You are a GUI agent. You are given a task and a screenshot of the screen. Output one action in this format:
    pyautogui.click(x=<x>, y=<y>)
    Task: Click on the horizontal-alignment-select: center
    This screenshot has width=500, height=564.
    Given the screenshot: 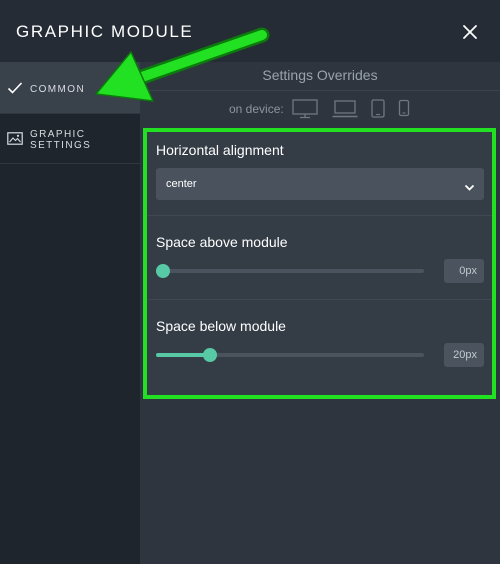 What is the action you would take?
    pyautogui.click(x=320, y=184)
    